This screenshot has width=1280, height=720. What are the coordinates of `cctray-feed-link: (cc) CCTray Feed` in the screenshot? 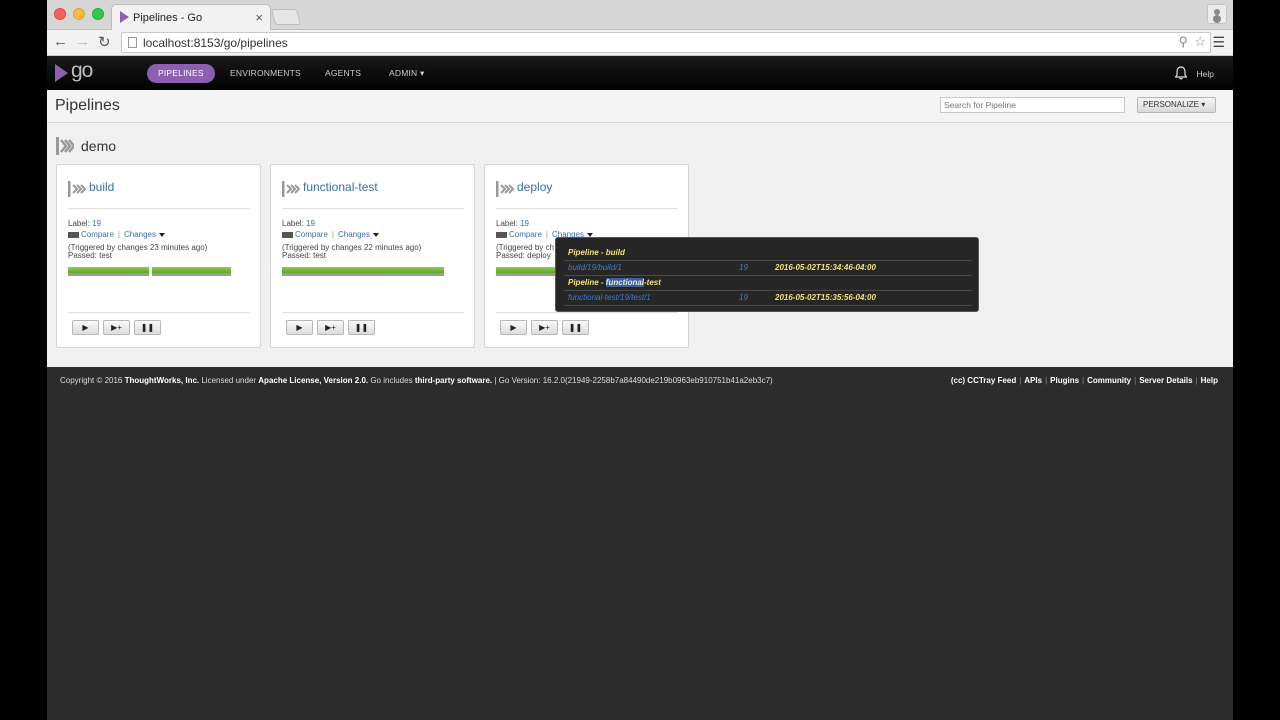 It's located at (983, 380).